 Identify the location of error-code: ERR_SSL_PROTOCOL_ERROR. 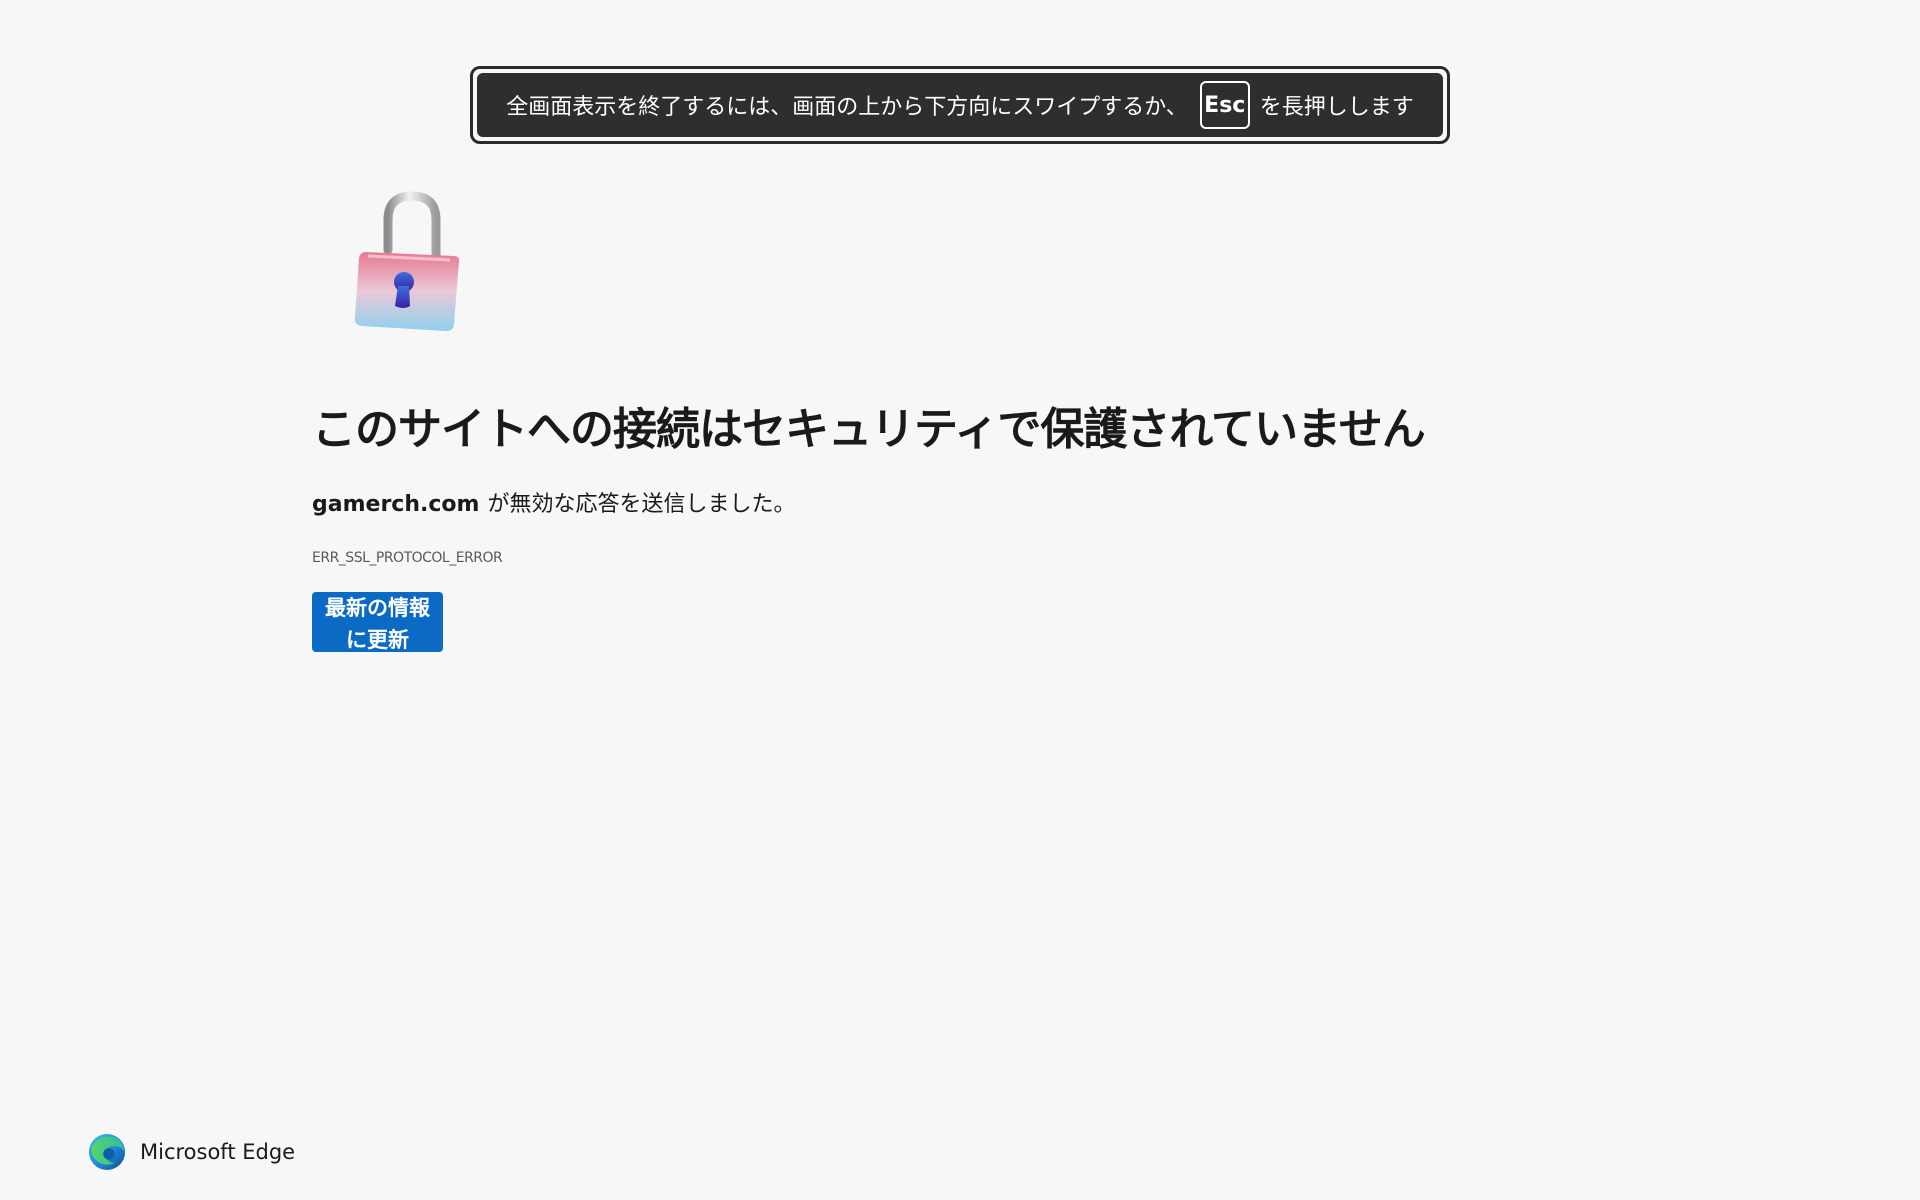
(407, 558).